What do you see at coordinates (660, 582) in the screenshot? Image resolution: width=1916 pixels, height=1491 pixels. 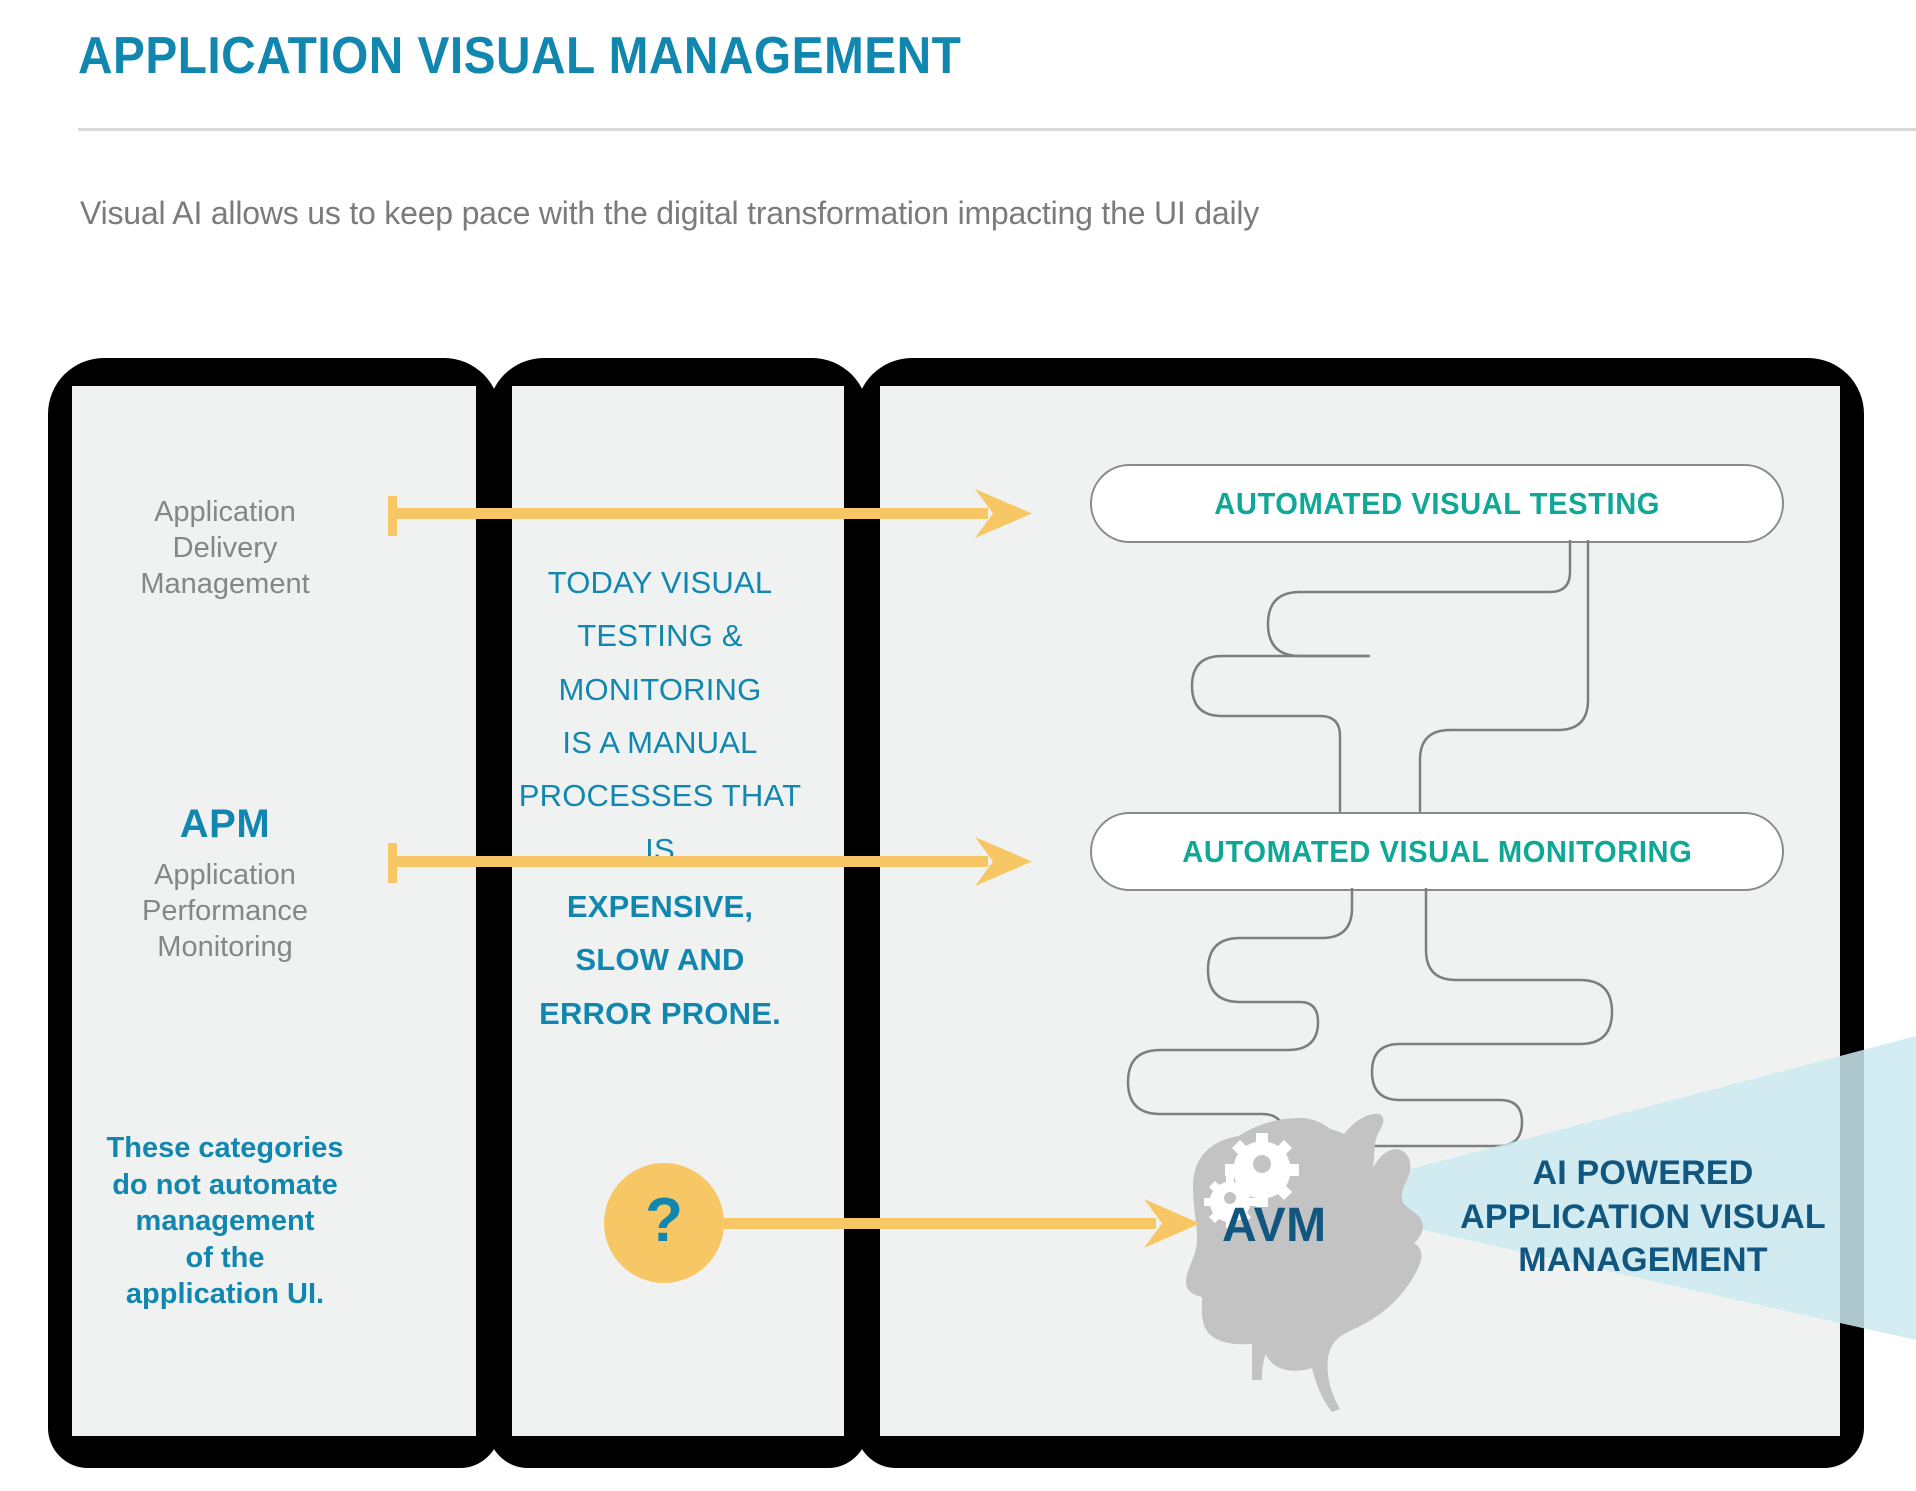 I see `statement-line-1: TODAY VISUAL` at bounding box center [660, 582].